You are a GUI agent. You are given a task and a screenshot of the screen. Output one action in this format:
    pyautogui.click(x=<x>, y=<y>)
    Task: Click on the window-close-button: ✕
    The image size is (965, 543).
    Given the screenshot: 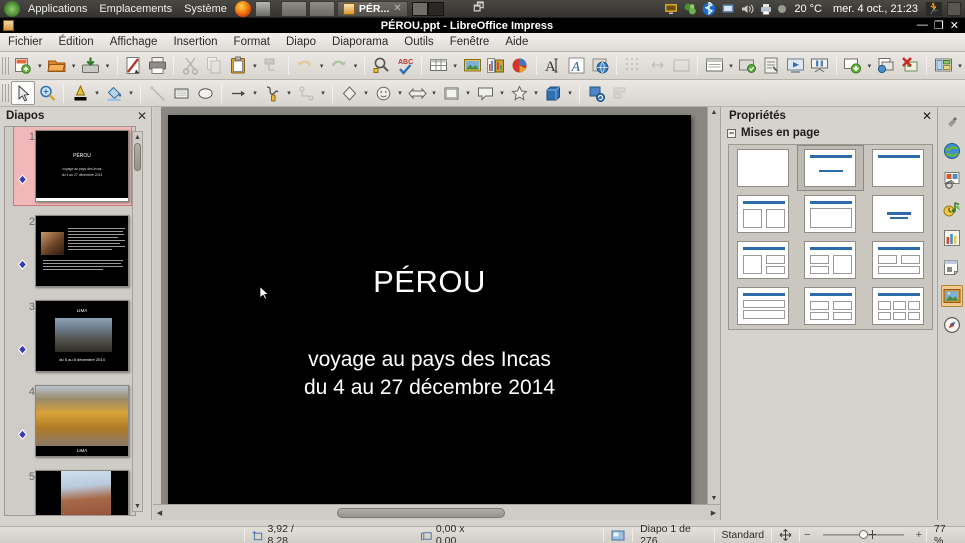 What is the action you would take?
    pyautogui.click(x=954, y=25)
    